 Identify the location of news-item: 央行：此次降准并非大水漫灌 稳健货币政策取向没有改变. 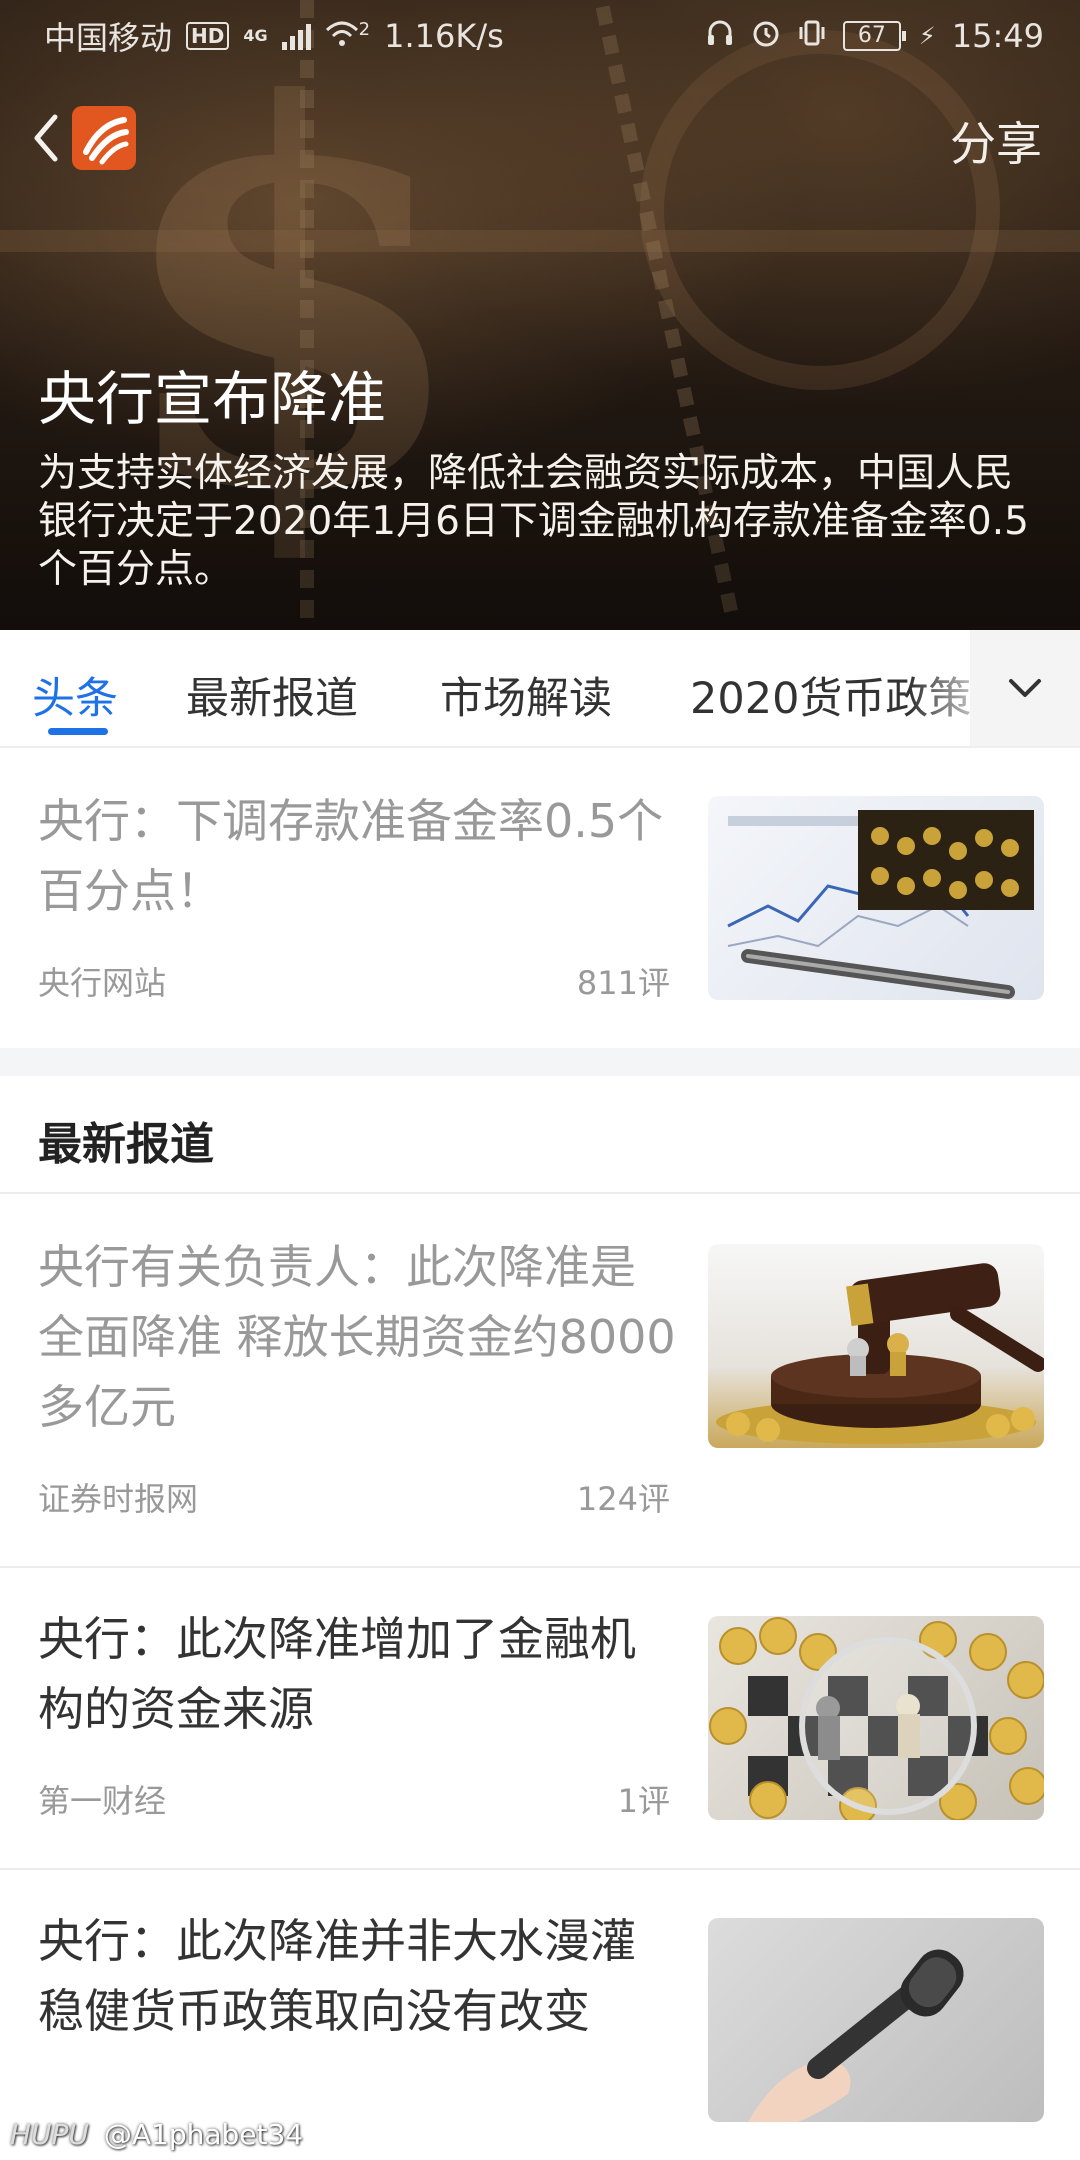
(540, 2015).